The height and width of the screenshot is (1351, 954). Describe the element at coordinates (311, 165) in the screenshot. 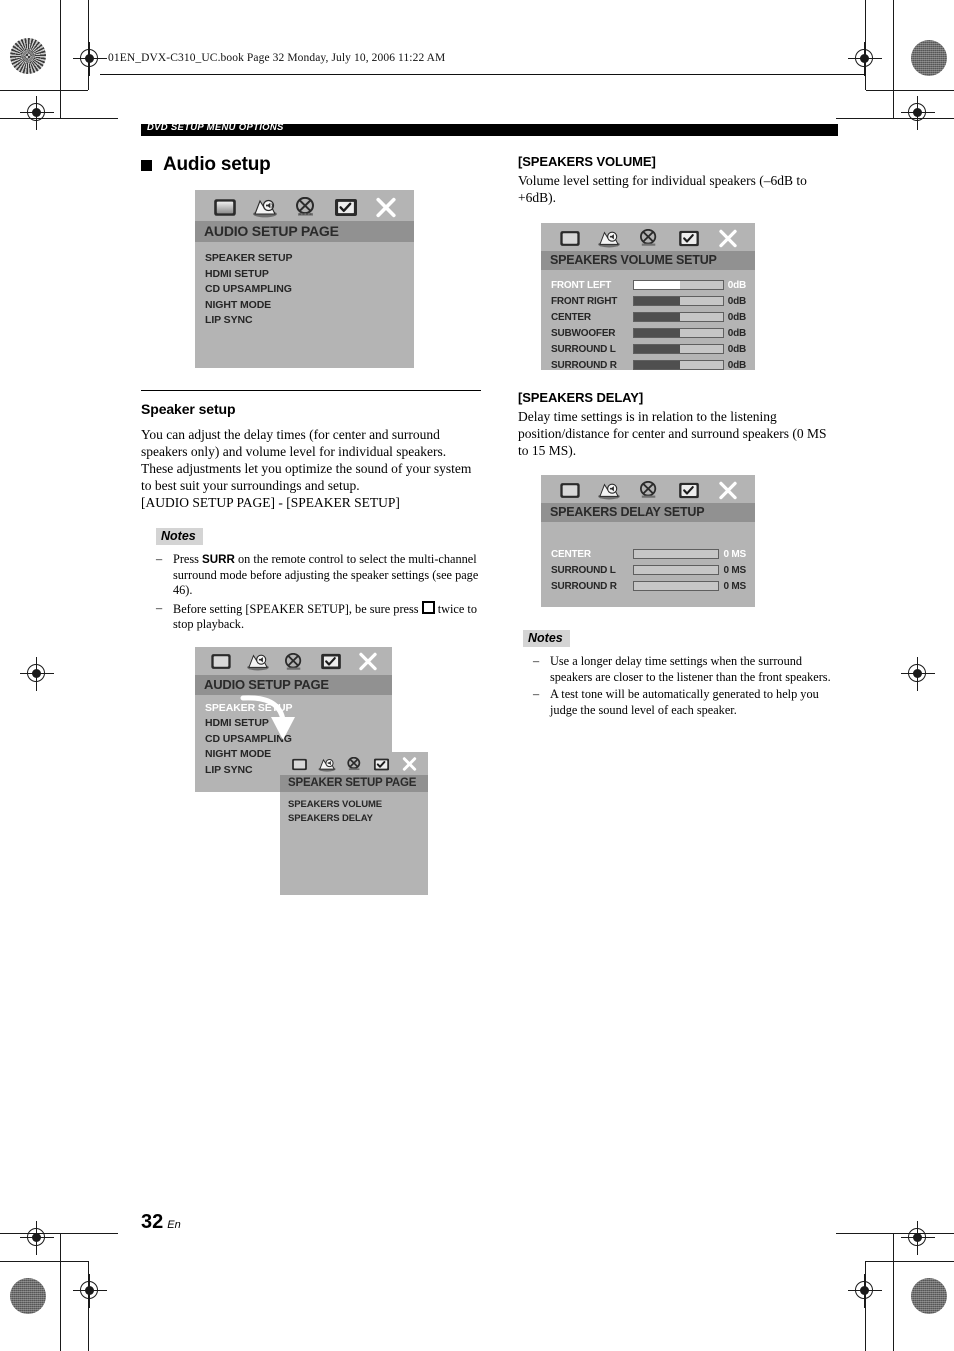

I see `page-title: Audio setup` at that location.